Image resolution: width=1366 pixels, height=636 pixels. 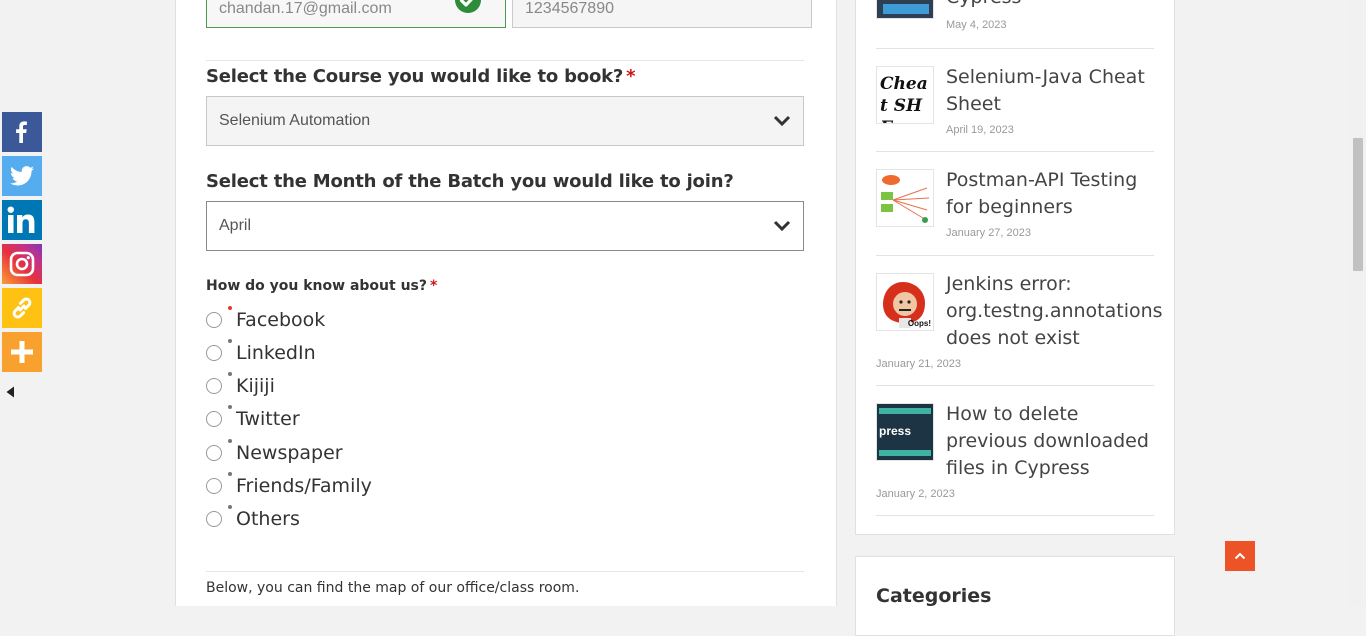 I want to click on twitter-share-button, so click(x=22, y=176).